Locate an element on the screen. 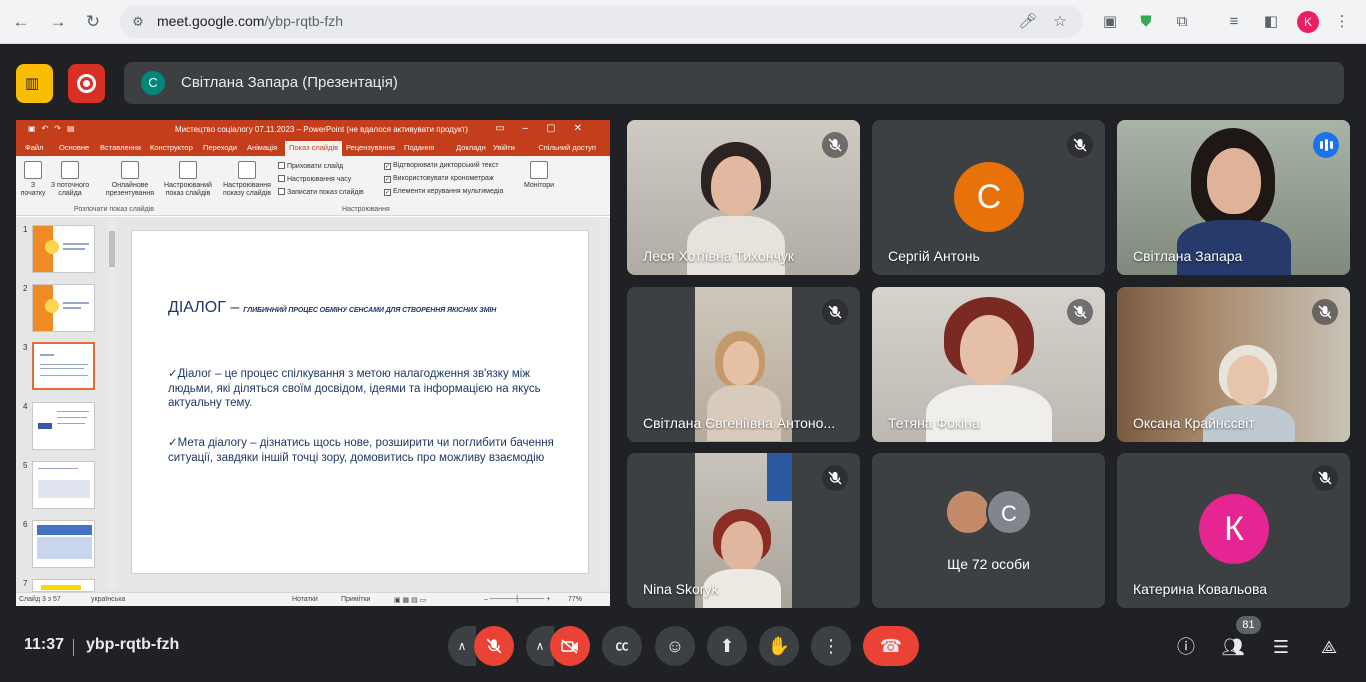 This screenshot has width=1366, height=682. url-text: meet.google.com/ybp-rqtb-fzh is located at coordinates (250, 21).